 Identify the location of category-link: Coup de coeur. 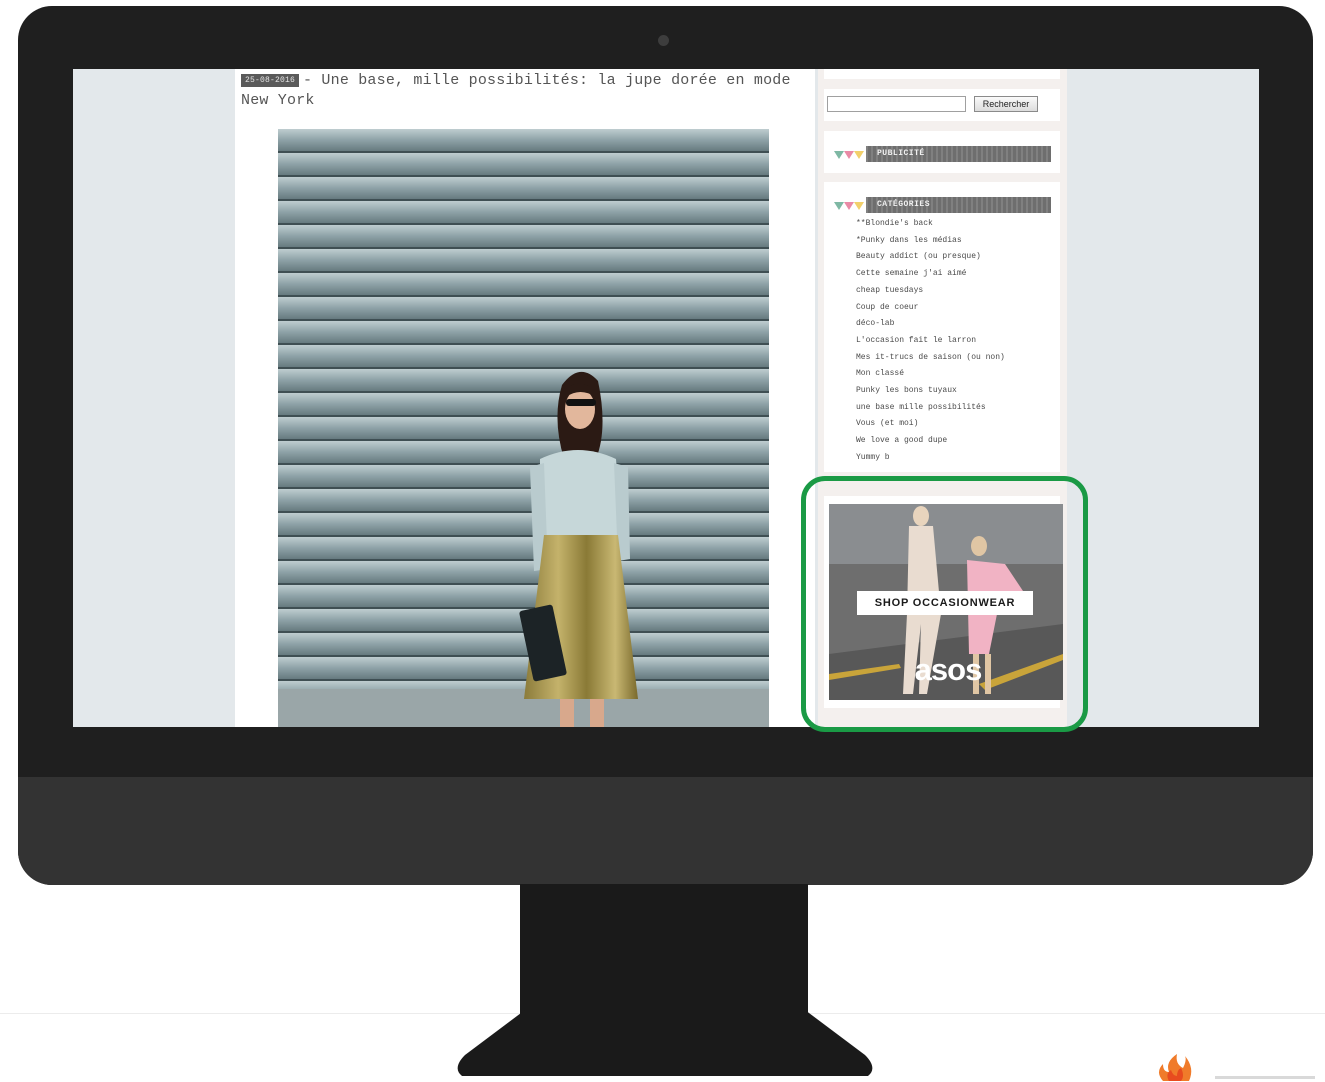
(930, 308).